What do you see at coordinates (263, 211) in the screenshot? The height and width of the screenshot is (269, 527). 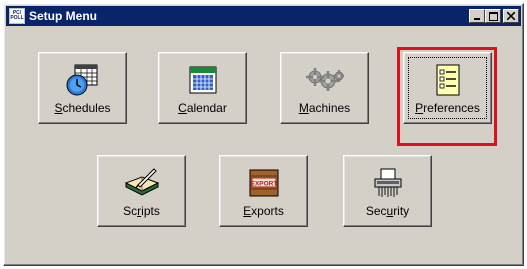 I see `exports-label: Exports` at bounding box center [263, 211].